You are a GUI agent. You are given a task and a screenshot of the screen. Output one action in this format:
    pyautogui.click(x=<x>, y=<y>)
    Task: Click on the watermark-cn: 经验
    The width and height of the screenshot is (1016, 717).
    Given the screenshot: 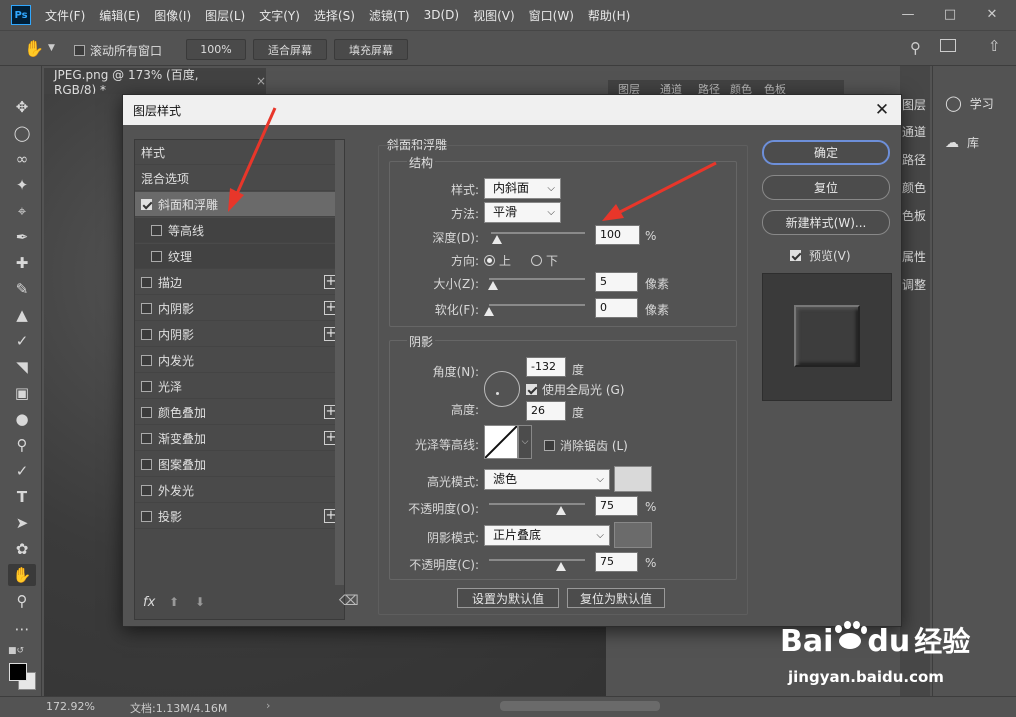 What is the action you would take?
    pyautogui.click(x=942, y=641)
    